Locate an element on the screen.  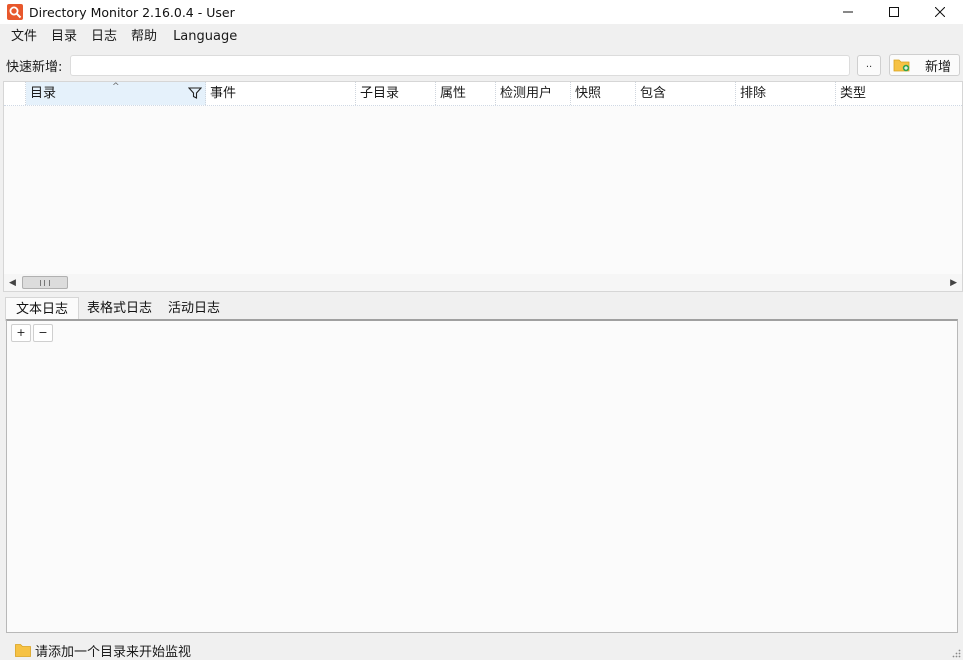
column-header-exclude: 排除 is located at coordinates (786, 93).